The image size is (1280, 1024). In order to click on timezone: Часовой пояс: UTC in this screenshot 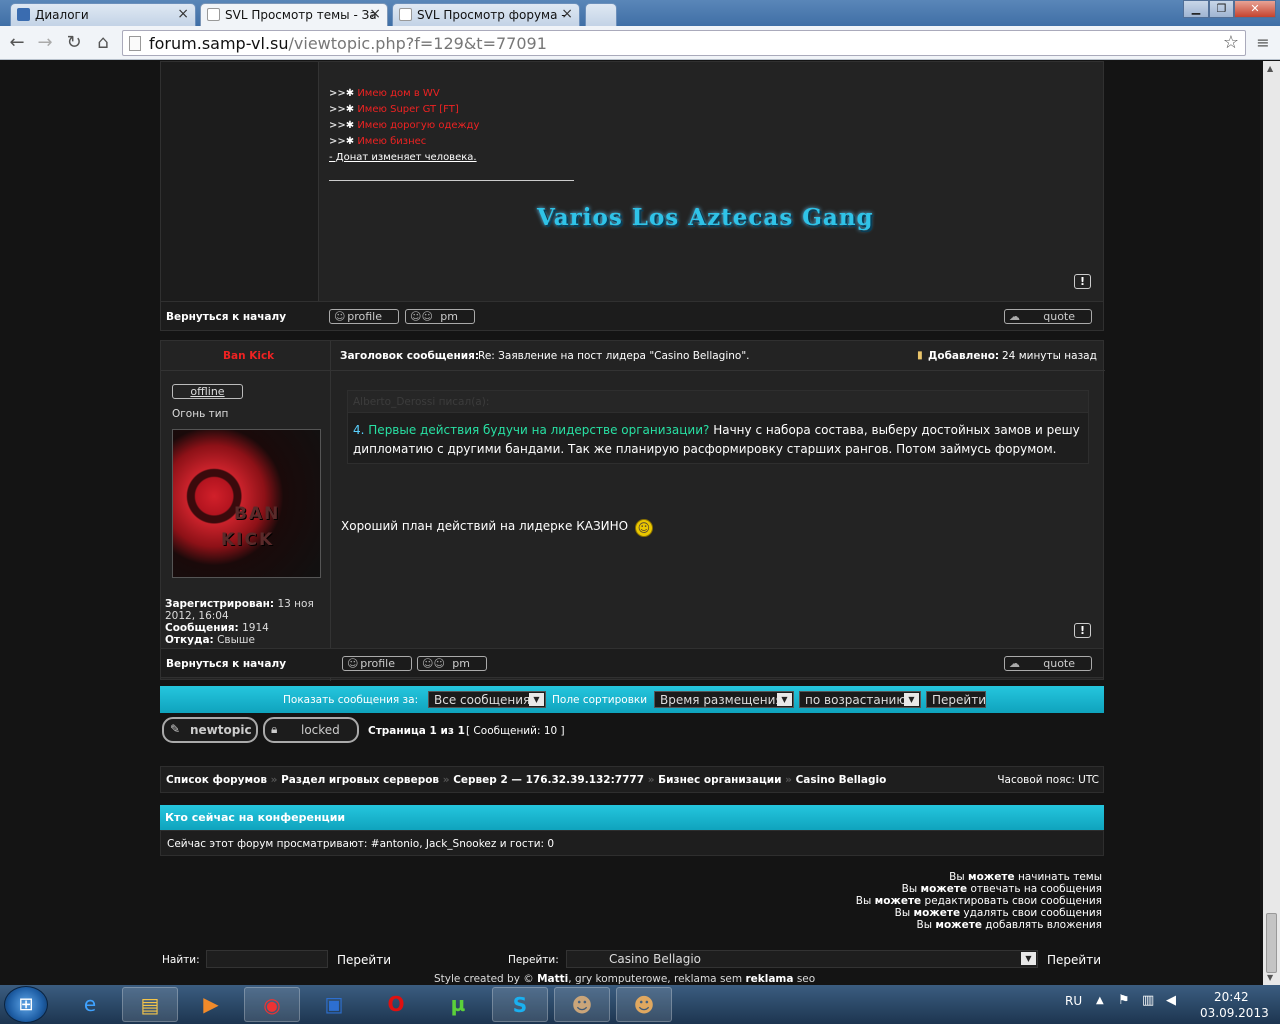, I will do `click(1048, 780)`.